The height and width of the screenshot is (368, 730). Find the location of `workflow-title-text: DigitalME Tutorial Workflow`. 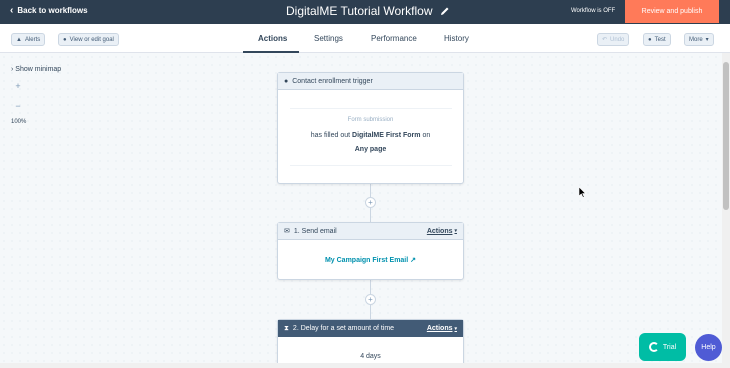

workflow-title-text: DigitalME Tutorial Workflow is located at coordinates (359, 11).